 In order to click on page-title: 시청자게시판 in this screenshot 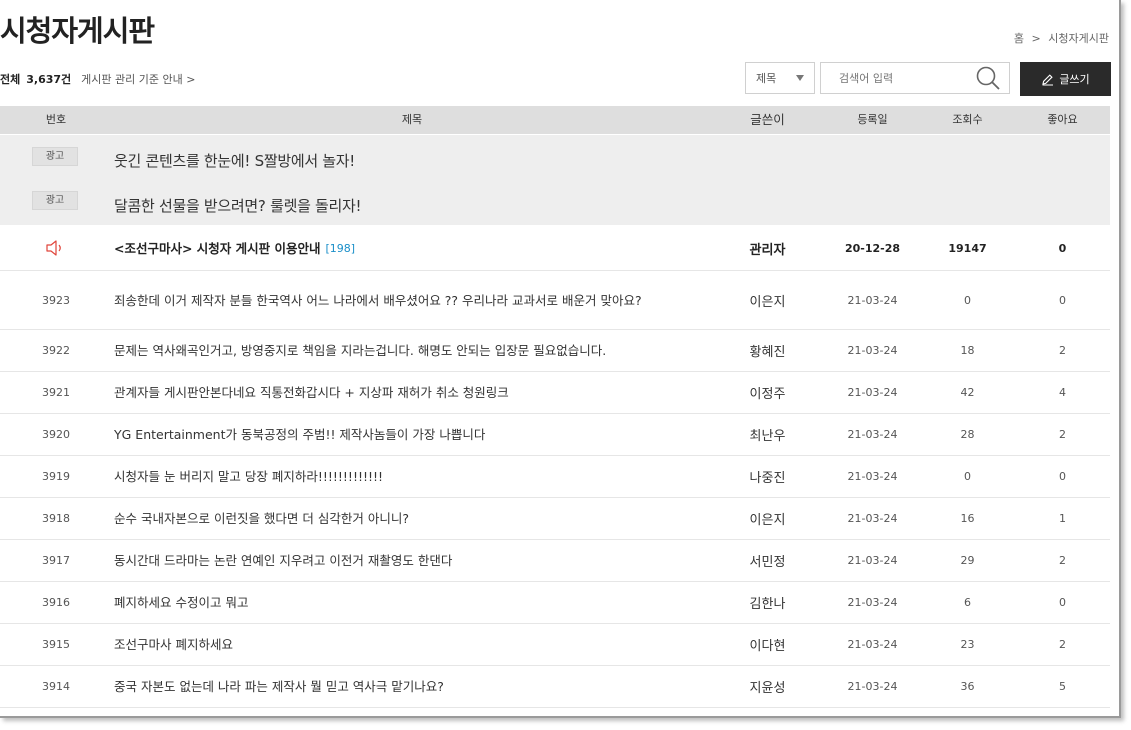, I will do `click(77, 31)`.